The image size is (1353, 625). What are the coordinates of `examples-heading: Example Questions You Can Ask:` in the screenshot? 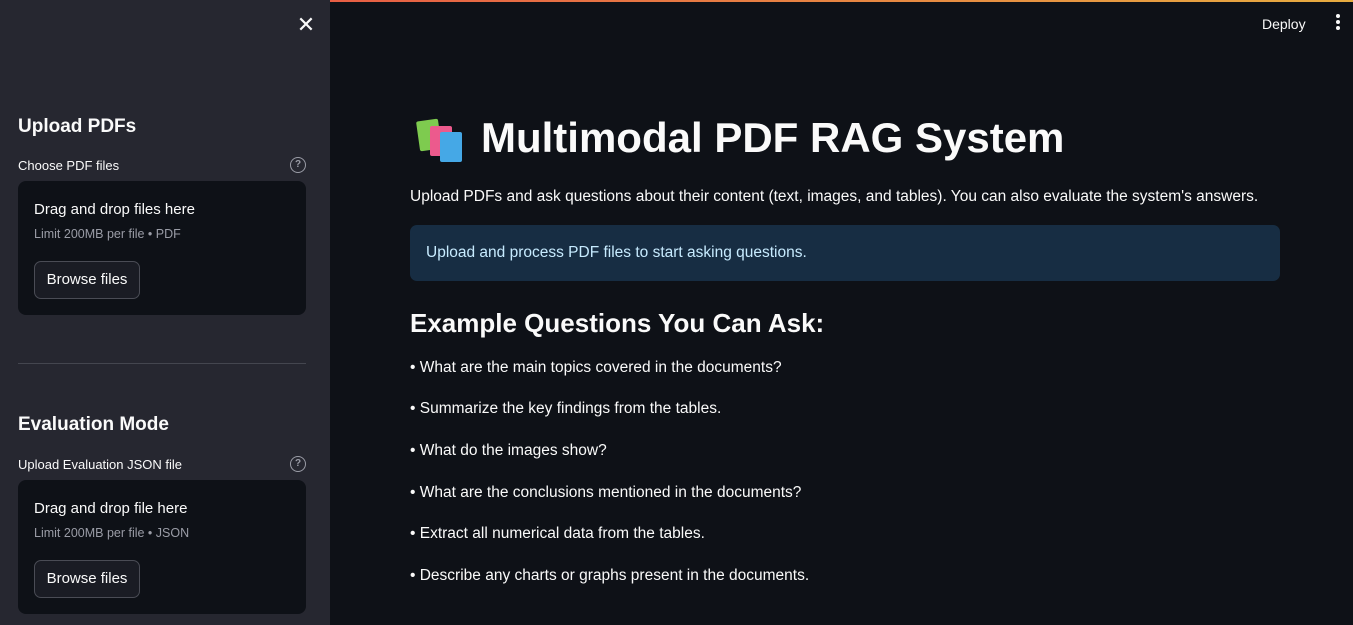 It's located at (617, 323).